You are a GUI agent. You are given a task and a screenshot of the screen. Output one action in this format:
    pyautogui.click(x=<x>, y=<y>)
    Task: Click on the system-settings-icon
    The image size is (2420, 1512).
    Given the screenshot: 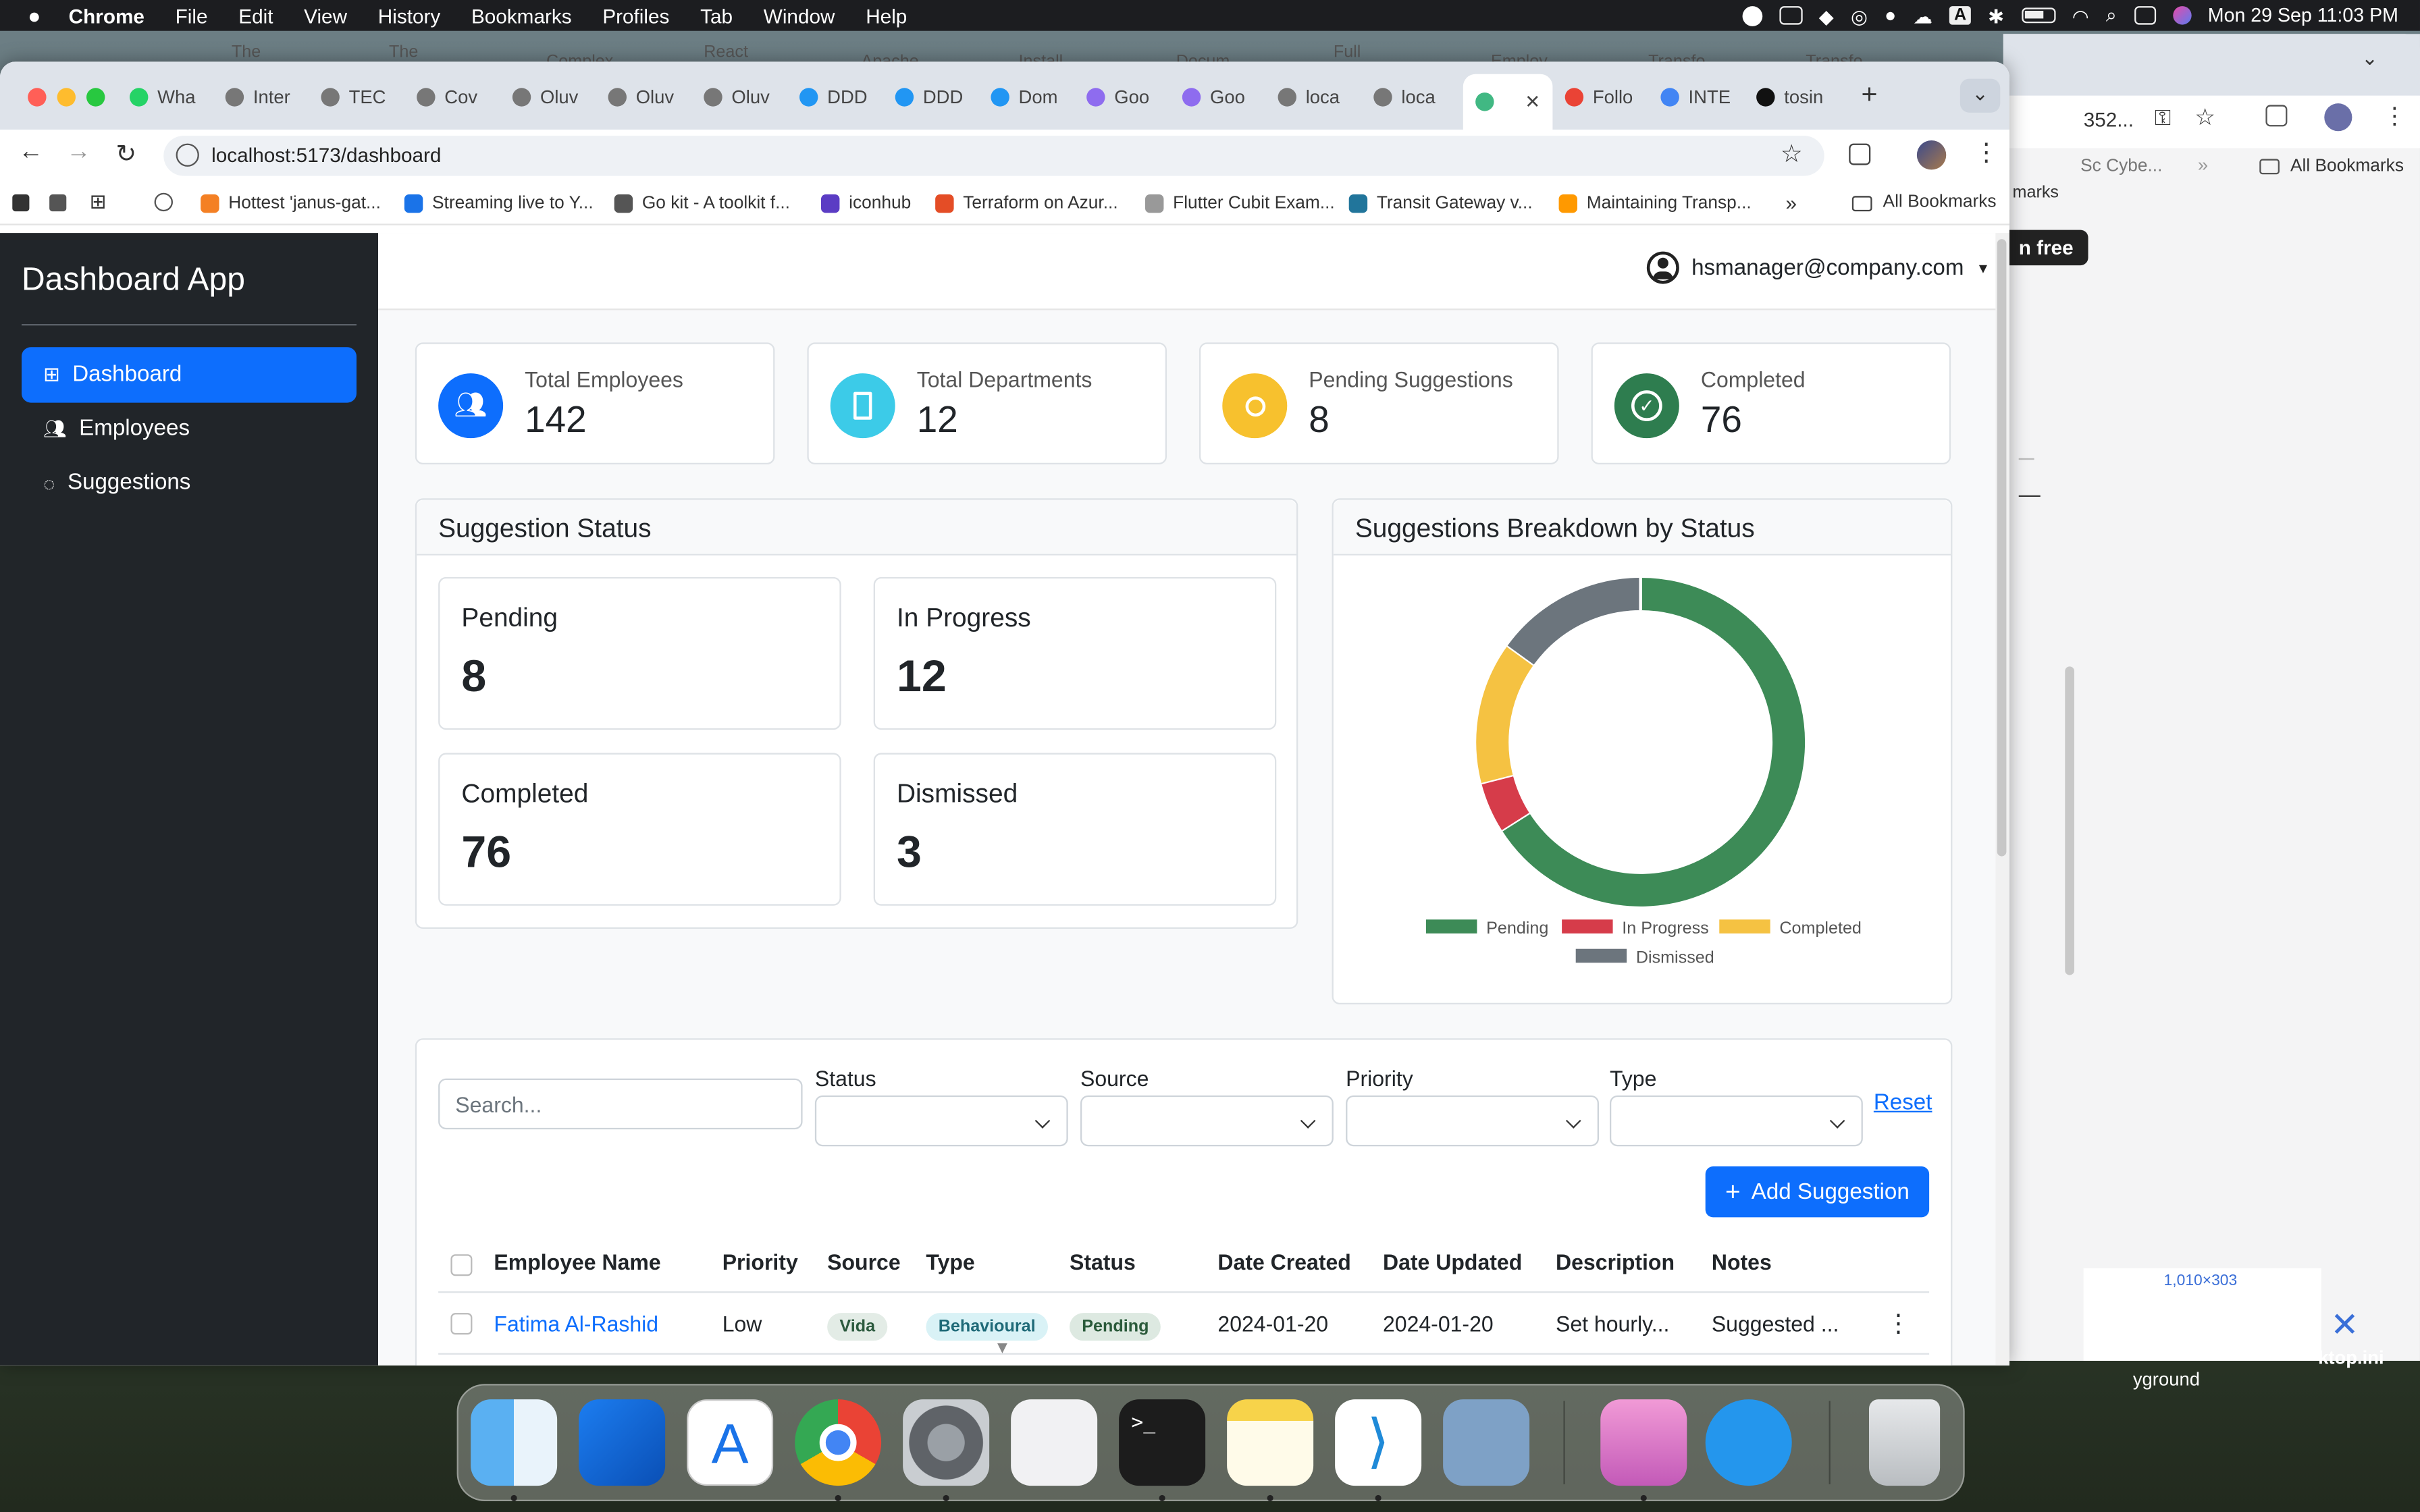 What is the action you would take?
    pyautogui.click(x=946, y=1442)
    